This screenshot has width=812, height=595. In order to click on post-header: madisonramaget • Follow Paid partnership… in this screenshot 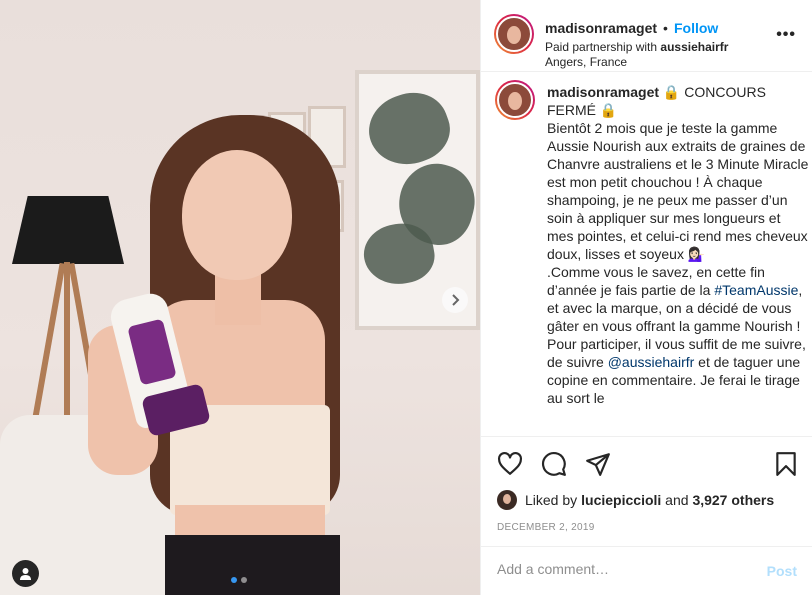, I will do `click(646, 36)`.